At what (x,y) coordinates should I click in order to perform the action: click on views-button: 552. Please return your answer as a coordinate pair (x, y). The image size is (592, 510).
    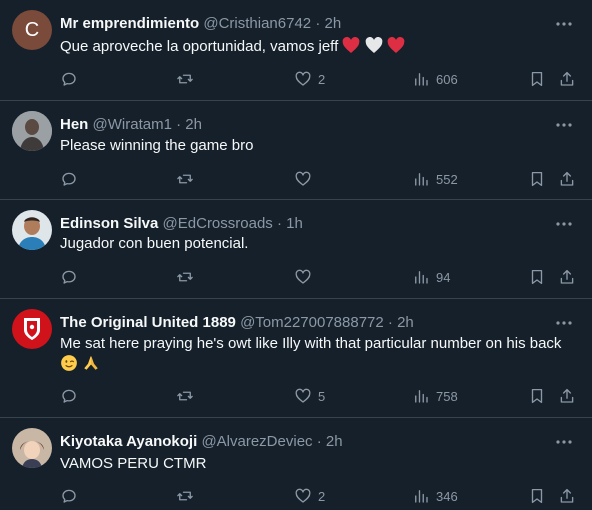
    Looking at the image, I should click on (435, 179).